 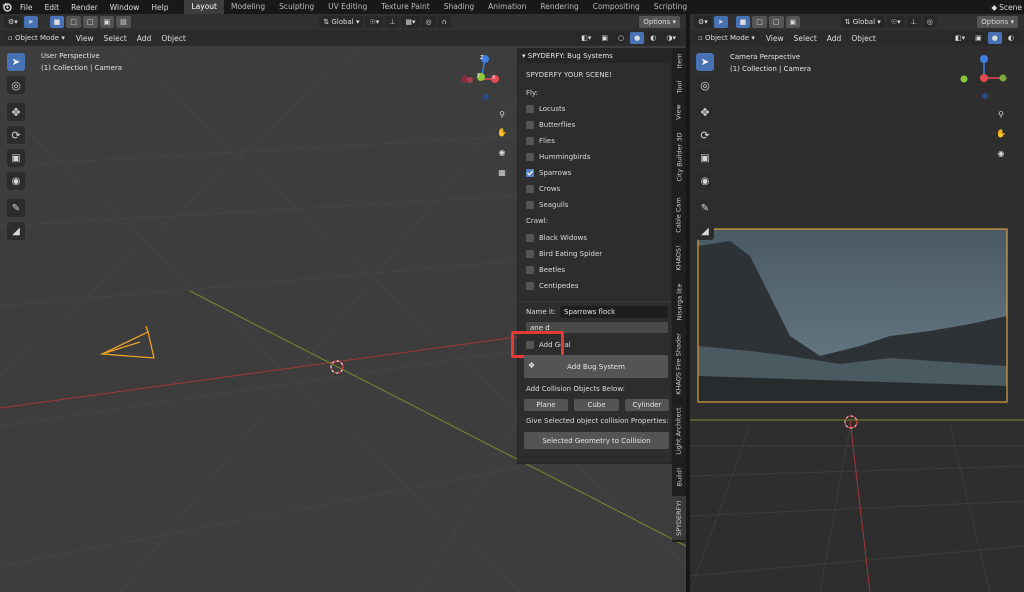 I want to click on menu-edit: Edit, so click(x=52, y=7).